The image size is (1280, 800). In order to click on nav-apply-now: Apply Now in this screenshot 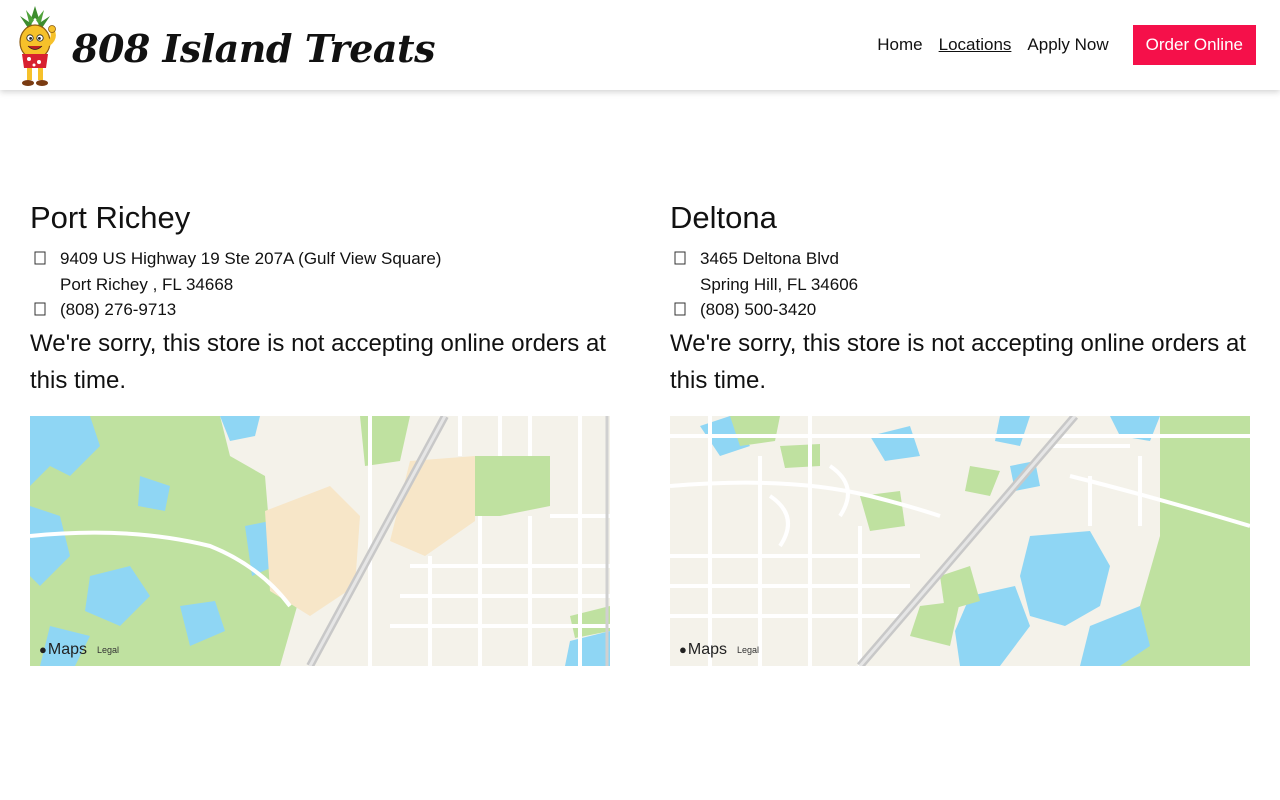, I will do `click(1067, 45)`.